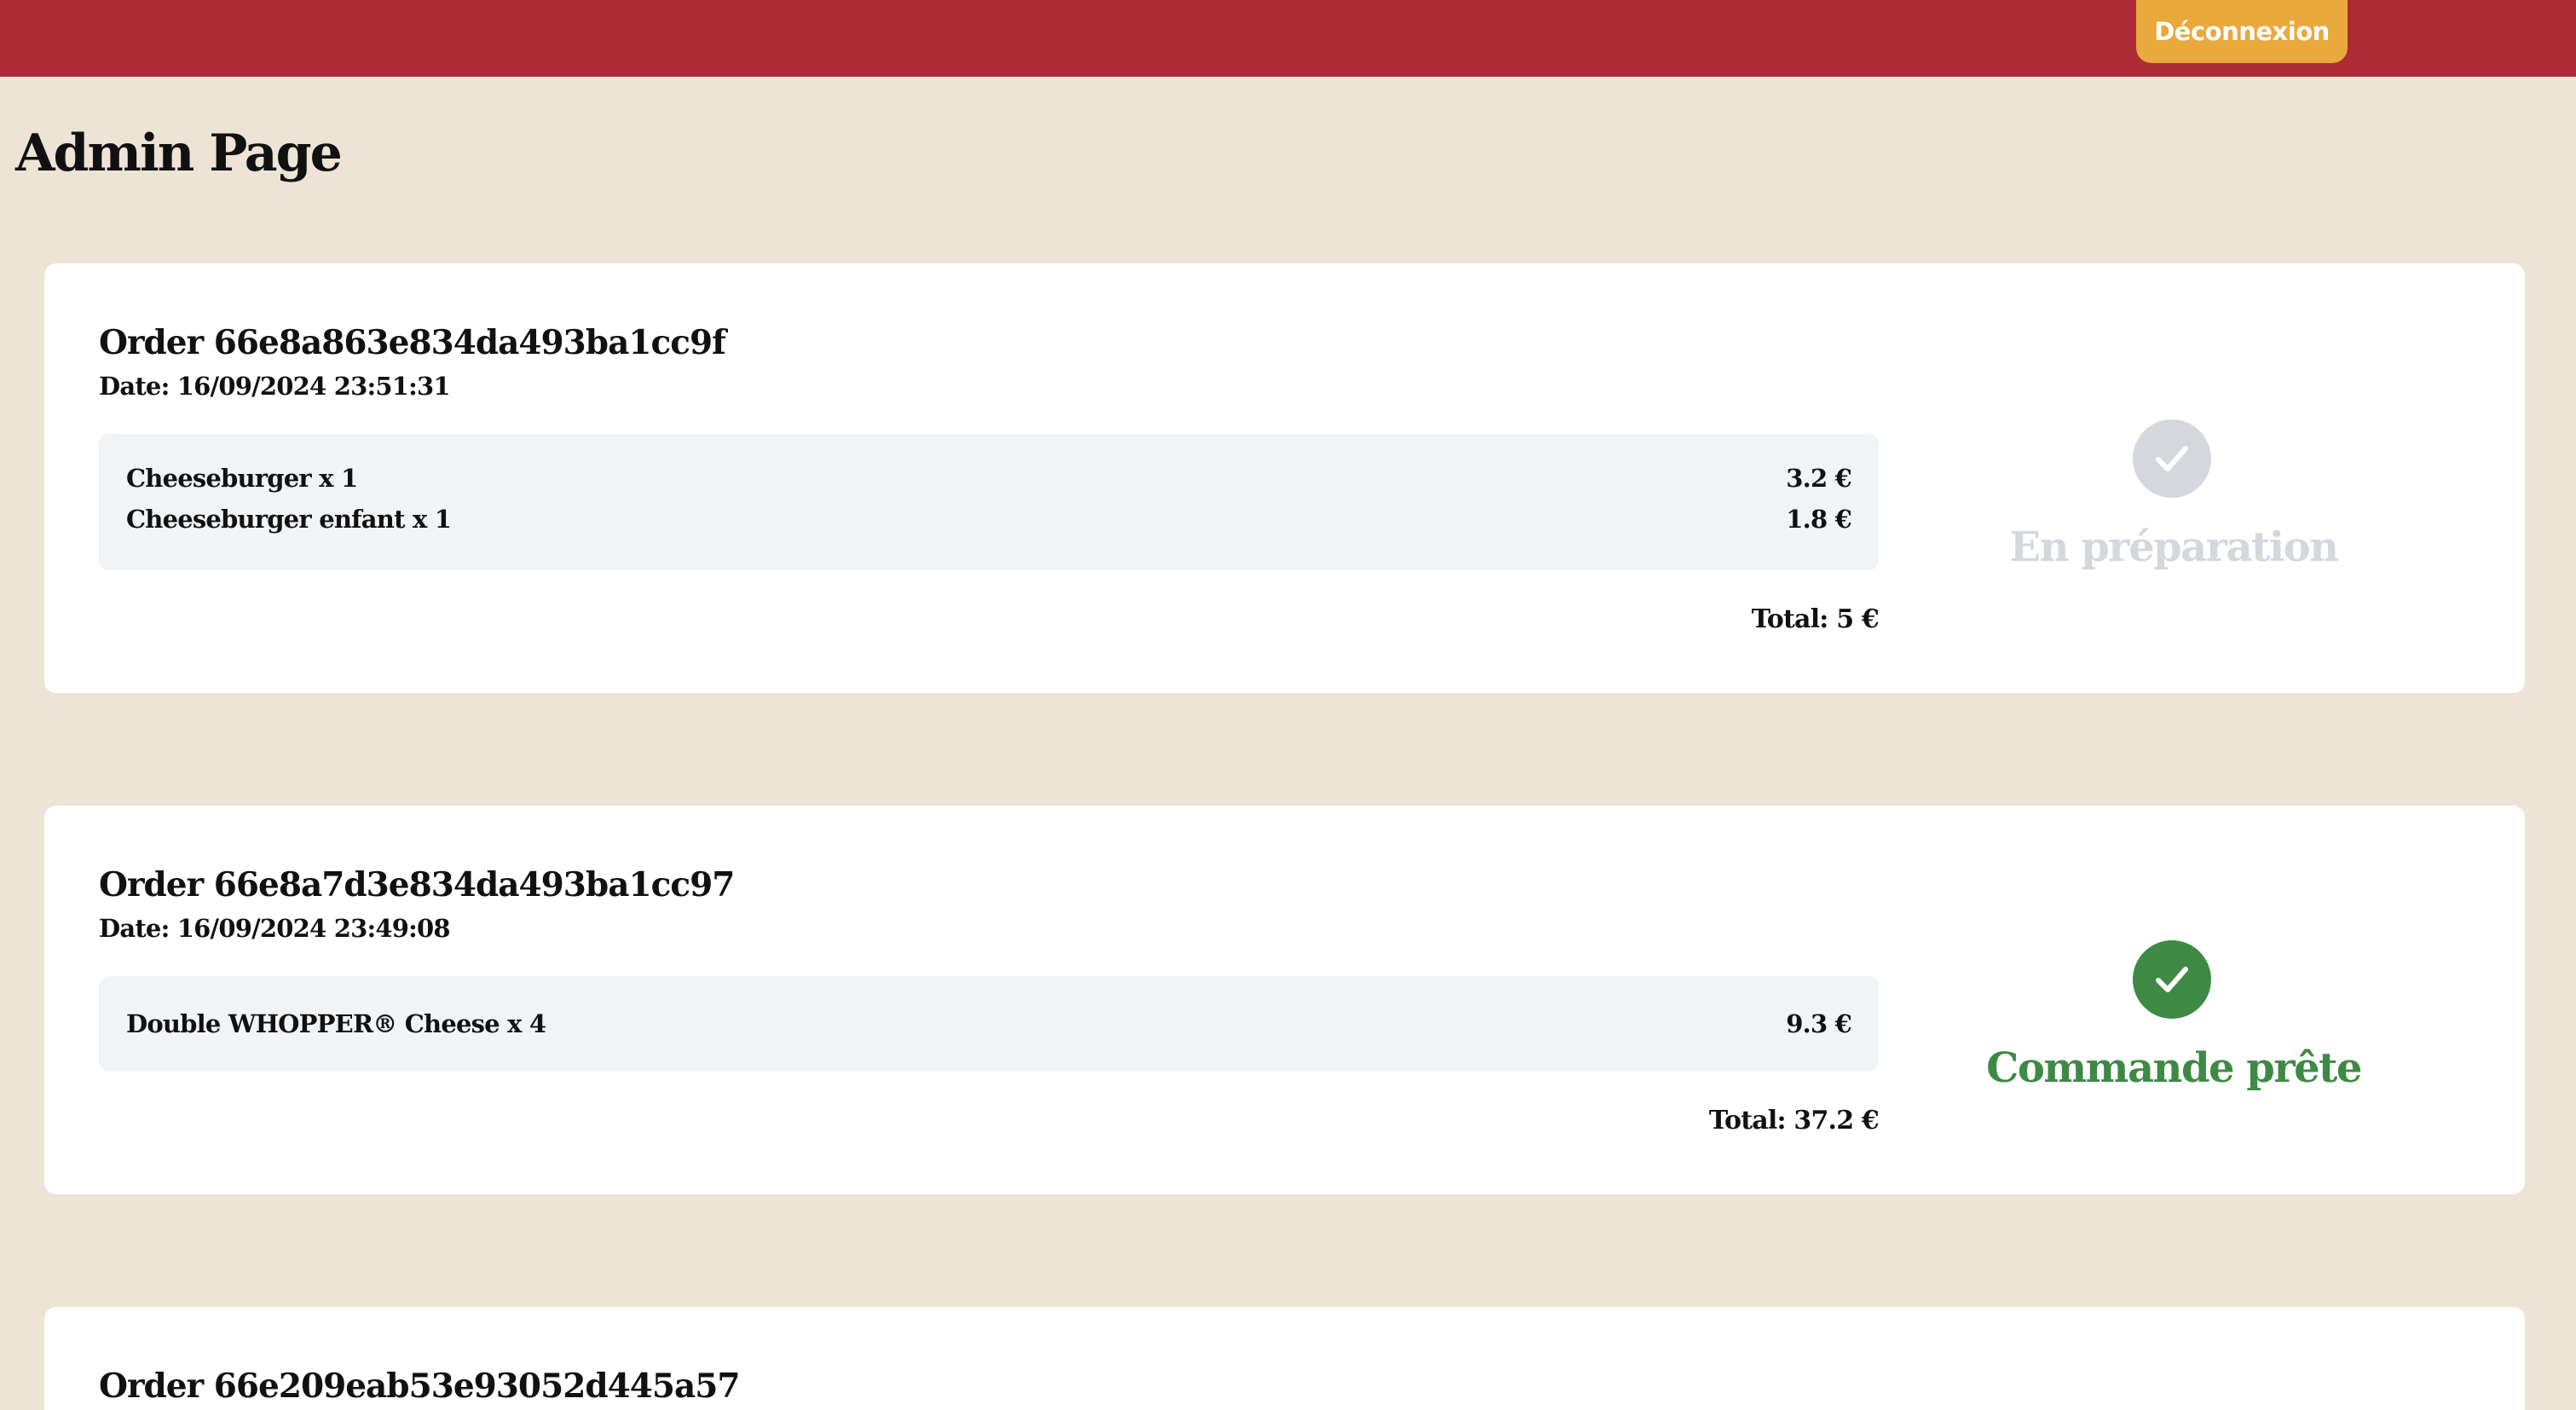 This screenshot has width=2576, height=1410. What do you see at coordinates (2174, 1068) in the screenshot?
I see `order-status-label: Commande prête` at bounding box center [2174, 1068].